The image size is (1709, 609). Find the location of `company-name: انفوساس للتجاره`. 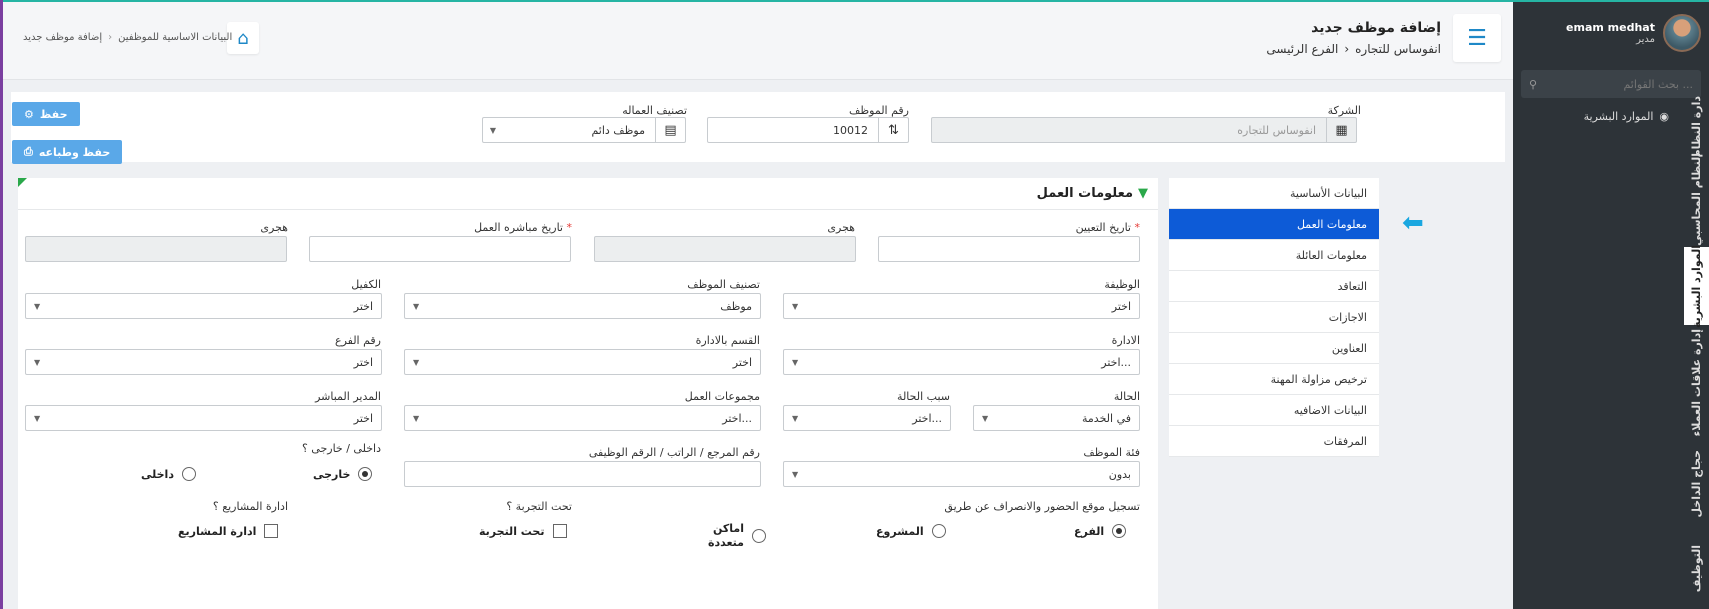

company-name: انفوساس للتجاره is located at coordinates (1398, 49).